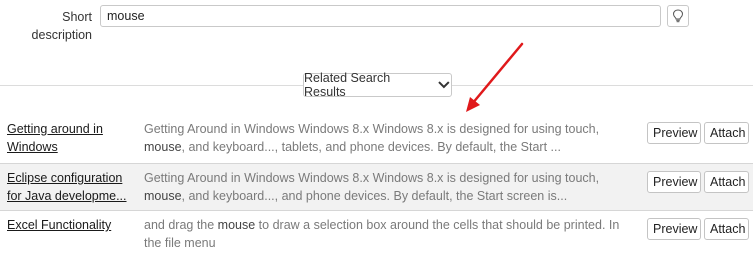 The height and width of the screenshot is (259, 753). What do you see at coordinates (347, 85) in the screenshot?
I see `related-search-results-label: Related Search Results` at bounding box center [347, 85].